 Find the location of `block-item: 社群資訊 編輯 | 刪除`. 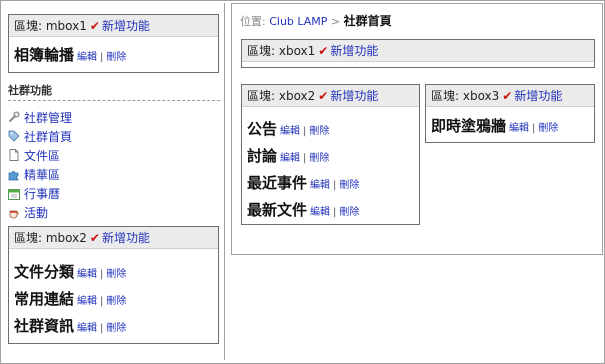

block-item: 社群資訊 編輯 | 刪除 is located at coordinates (113, 328).